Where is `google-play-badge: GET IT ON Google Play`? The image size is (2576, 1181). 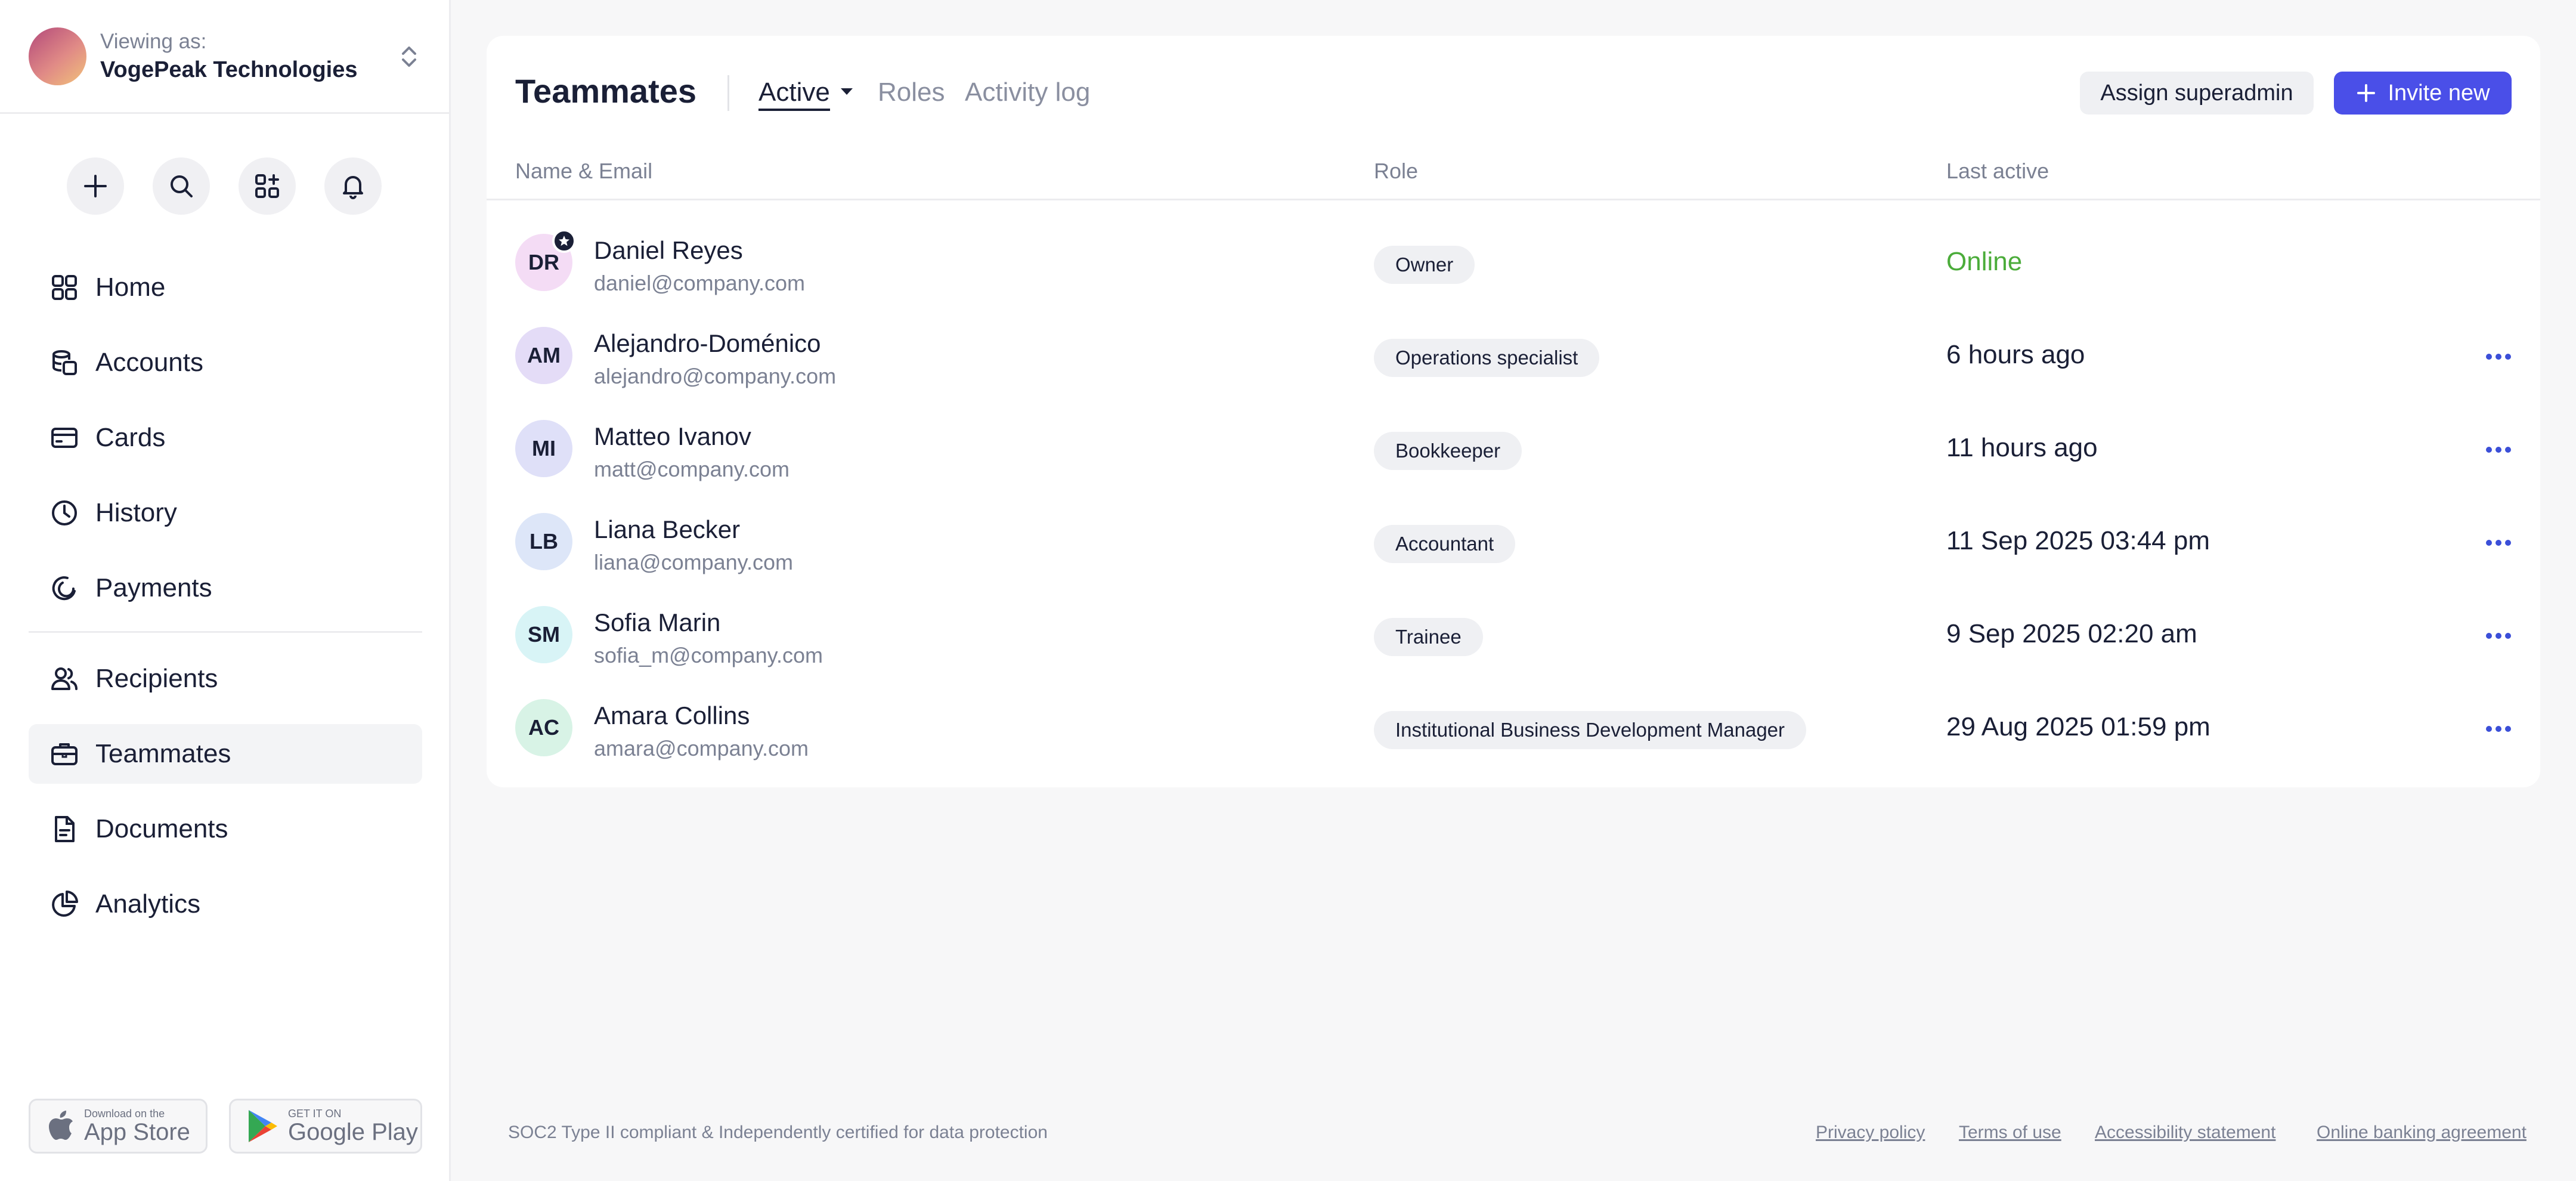 google-play-badge: GET IT ON Google Play is located at coordinates (326, 1126).